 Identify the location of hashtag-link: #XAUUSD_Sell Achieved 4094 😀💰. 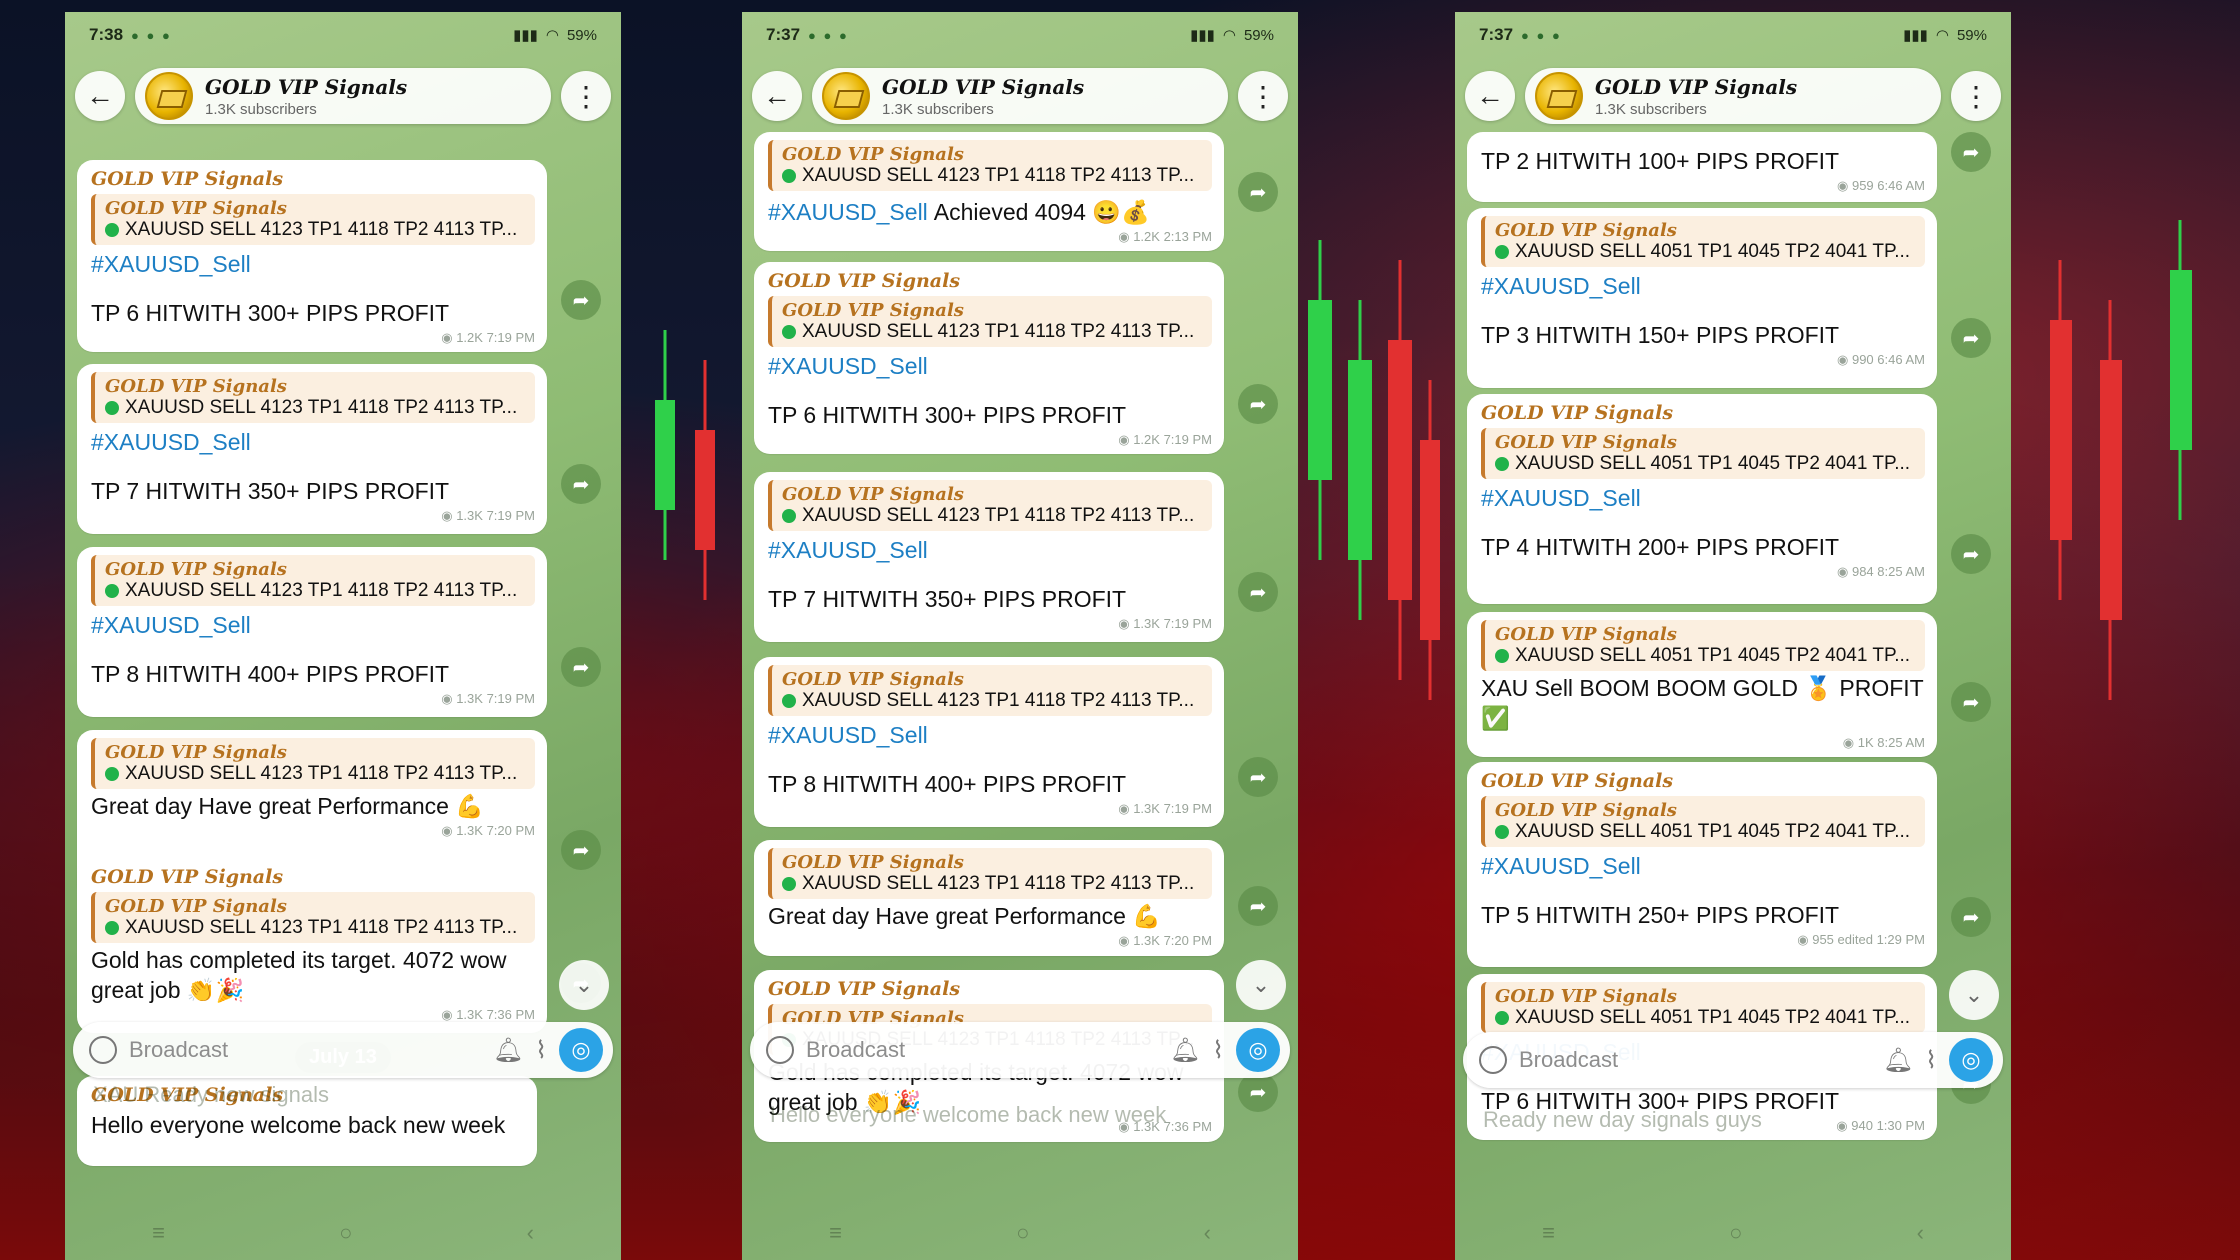
(990, 212).